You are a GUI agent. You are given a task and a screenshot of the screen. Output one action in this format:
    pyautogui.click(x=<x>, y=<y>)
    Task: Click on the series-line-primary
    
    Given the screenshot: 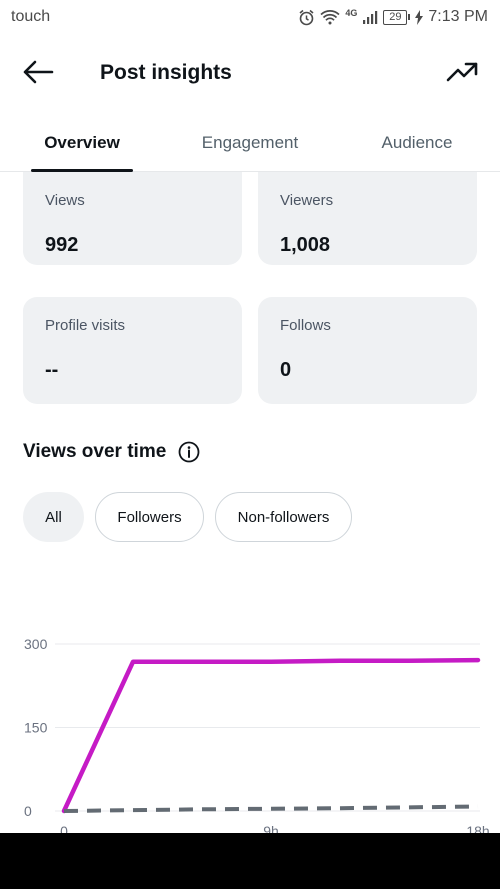 What is the action you would take?
    pyautogui.click(x=271, y=735)
    